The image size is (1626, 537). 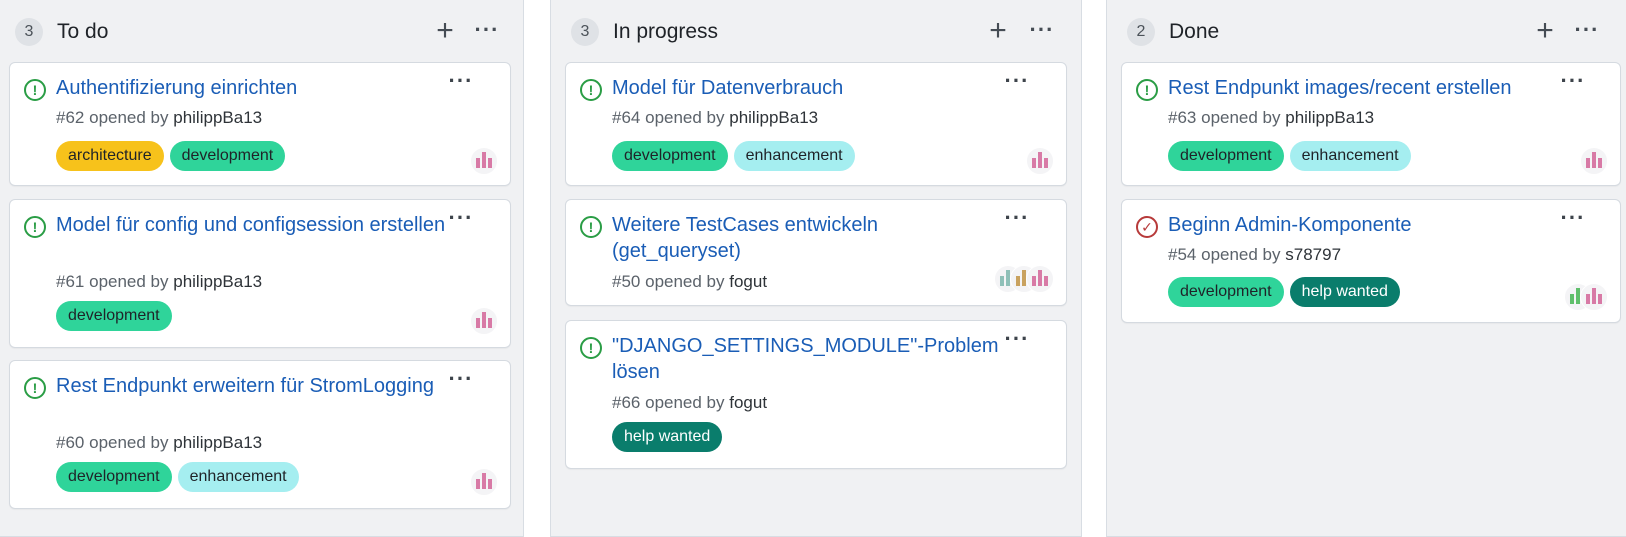 I want to click on issue-number: #50, so click(x=626, y=281).